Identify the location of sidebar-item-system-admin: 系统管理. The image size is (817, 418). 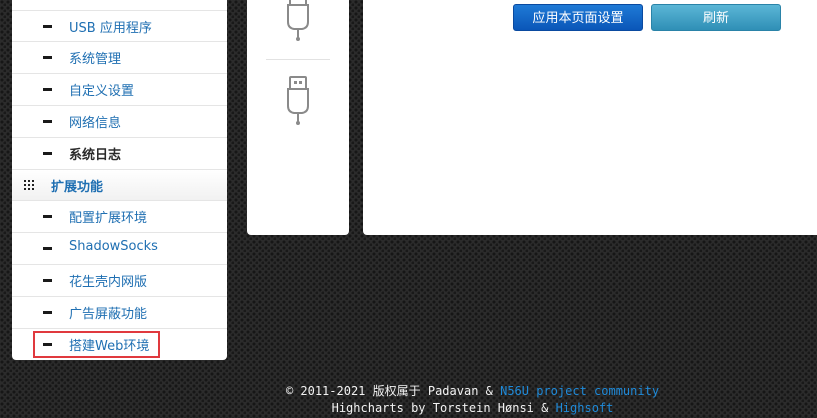
(119, 56).